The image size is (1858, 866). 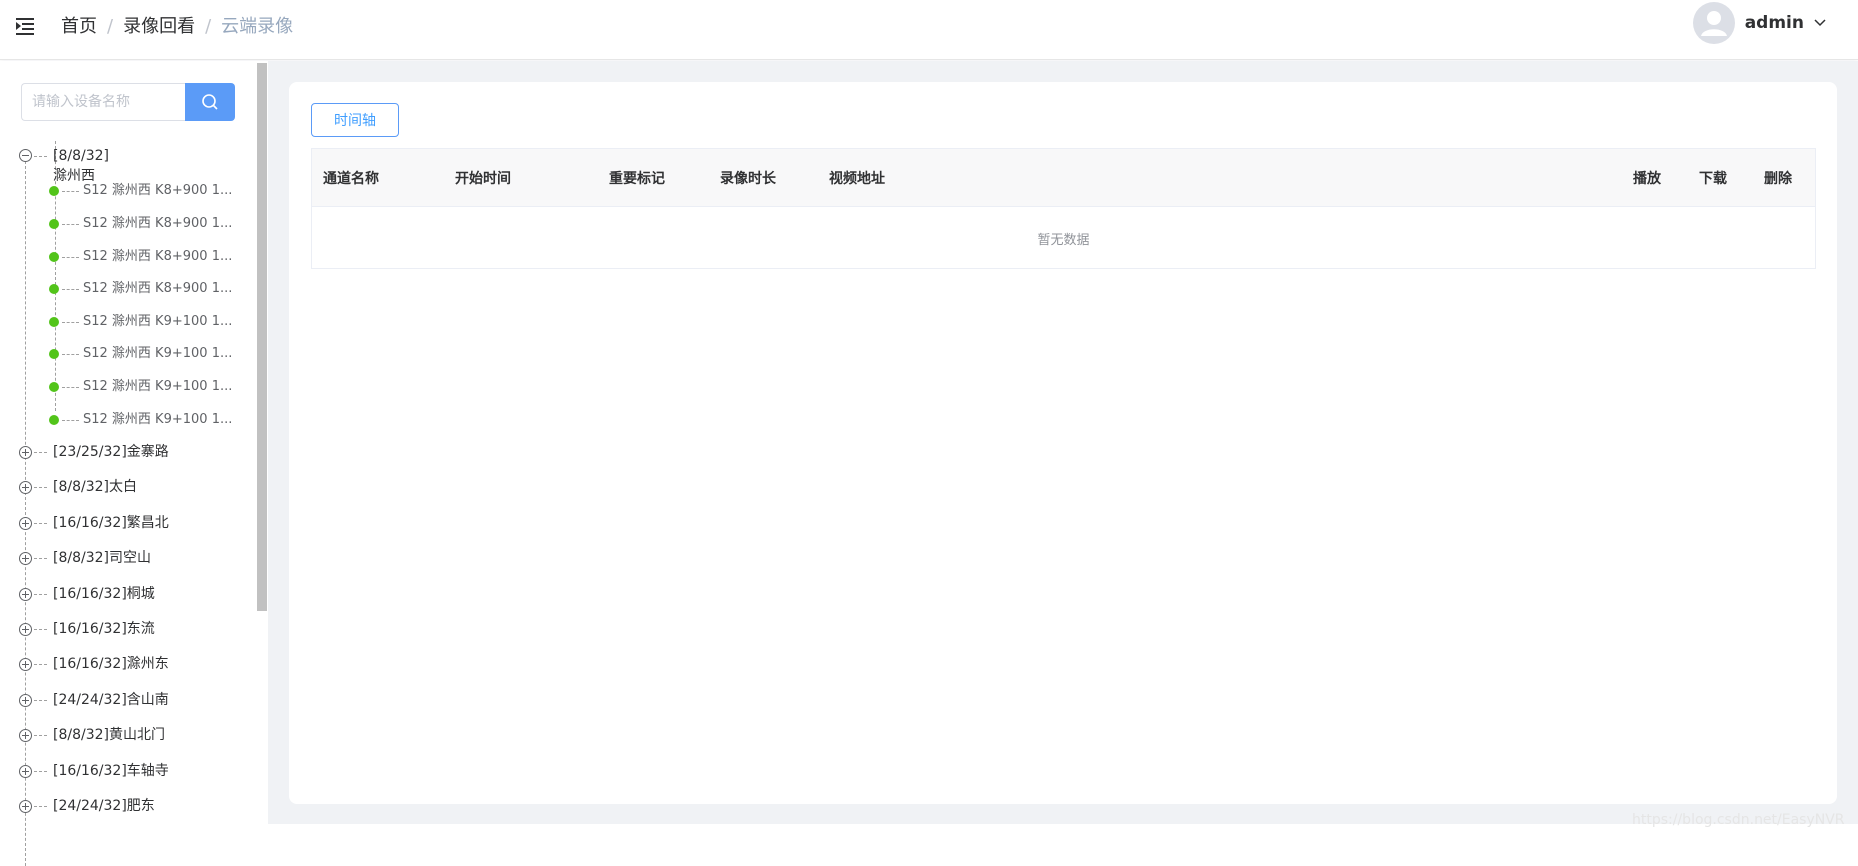 I want to click on tree-node-label: [8/8/32]黄山北门, so click(x=109, y=735).